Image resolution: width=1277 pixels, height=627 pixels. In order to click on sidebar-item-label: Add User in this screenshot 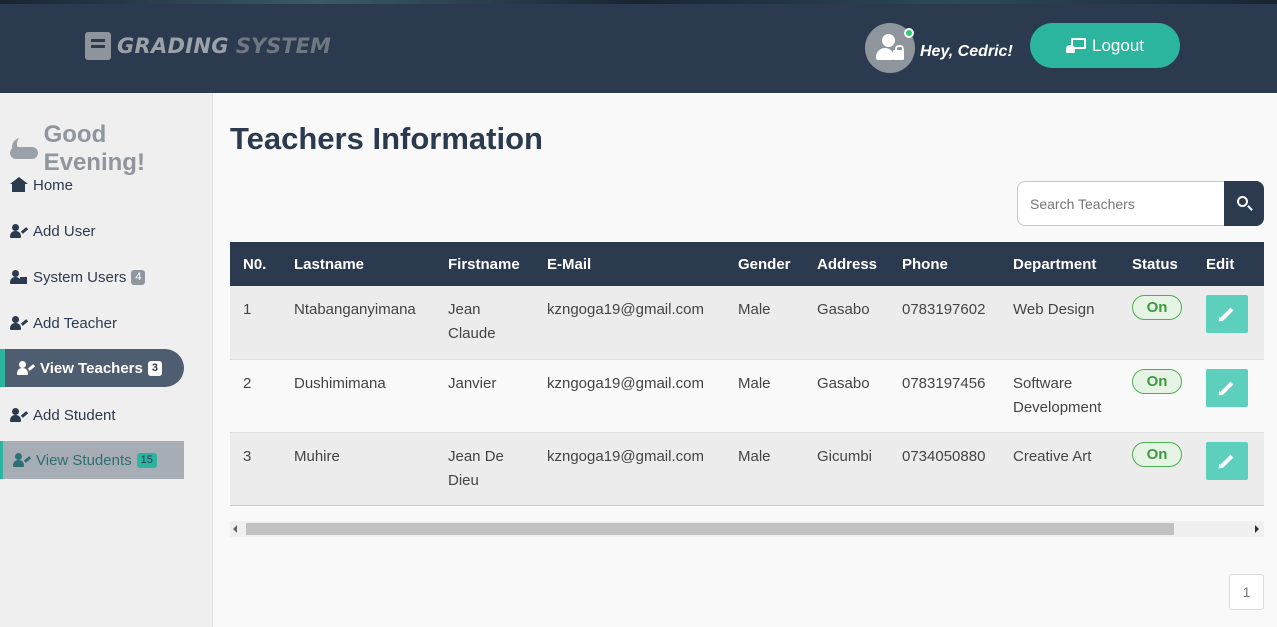, I will do `click(64, 231)`.